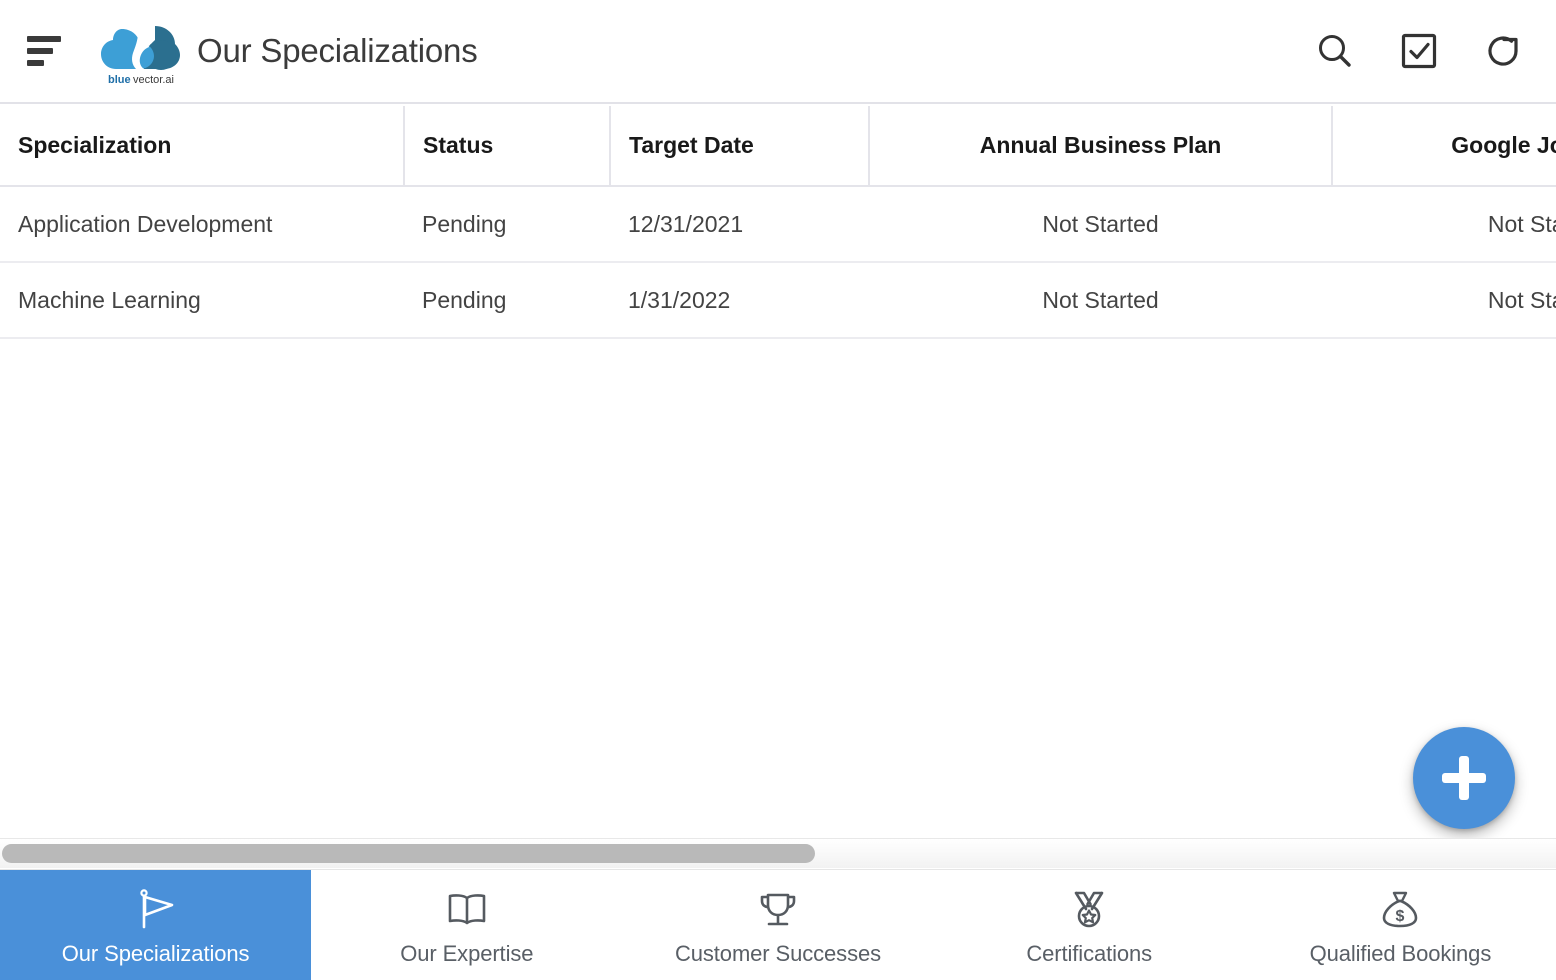 Image resolution: width=1556 pixels, height=980 pixels. I want to click on column-header-google-joint-business-plan: Google Joint Bus, so click(1444, 146).